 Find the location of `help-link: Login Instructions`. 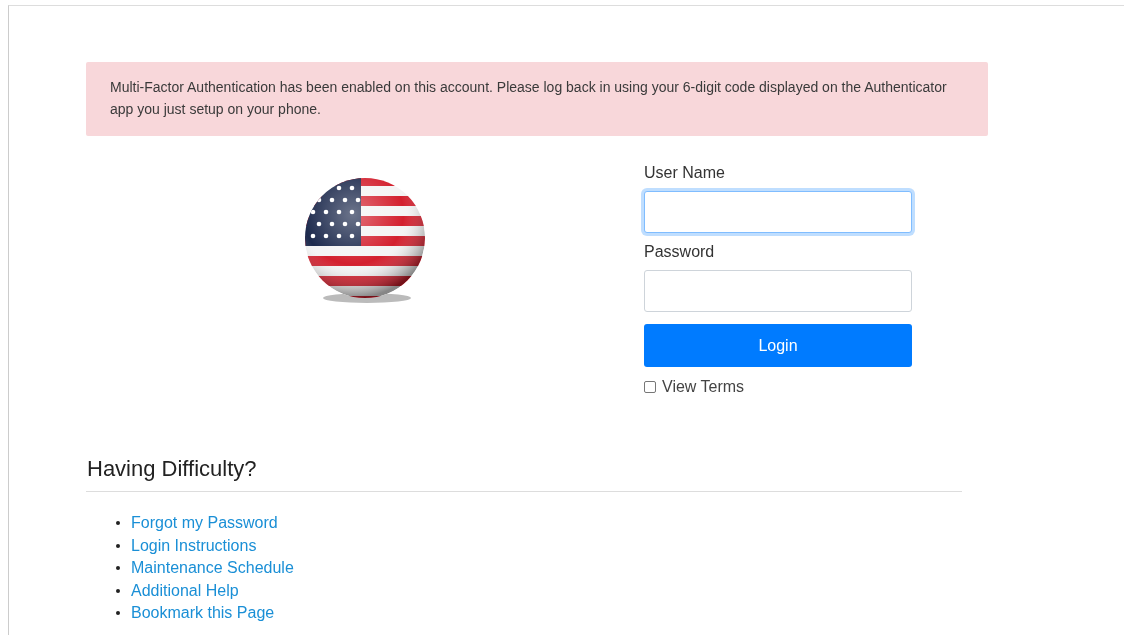

help-link: Login Instructions is located at coordinates (194, 545).